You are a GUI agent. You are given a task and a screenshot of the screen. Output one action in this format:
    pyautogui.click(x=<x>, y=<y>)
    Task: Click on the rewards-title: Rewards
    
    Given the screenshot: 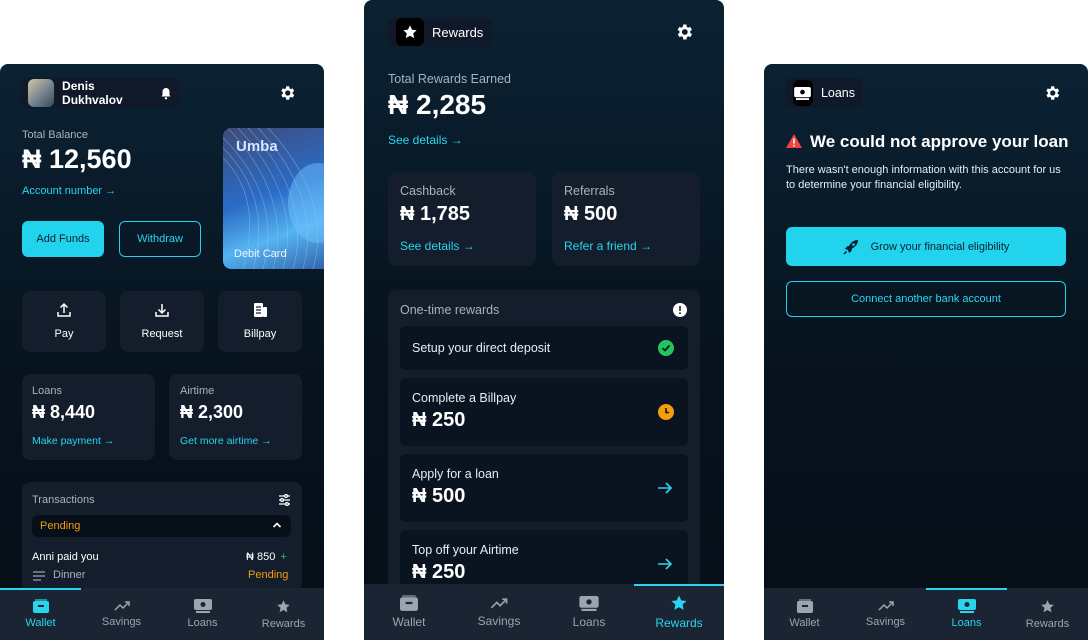 What is the action you would take?
    pyautogui.click(x=458, y=32)
    